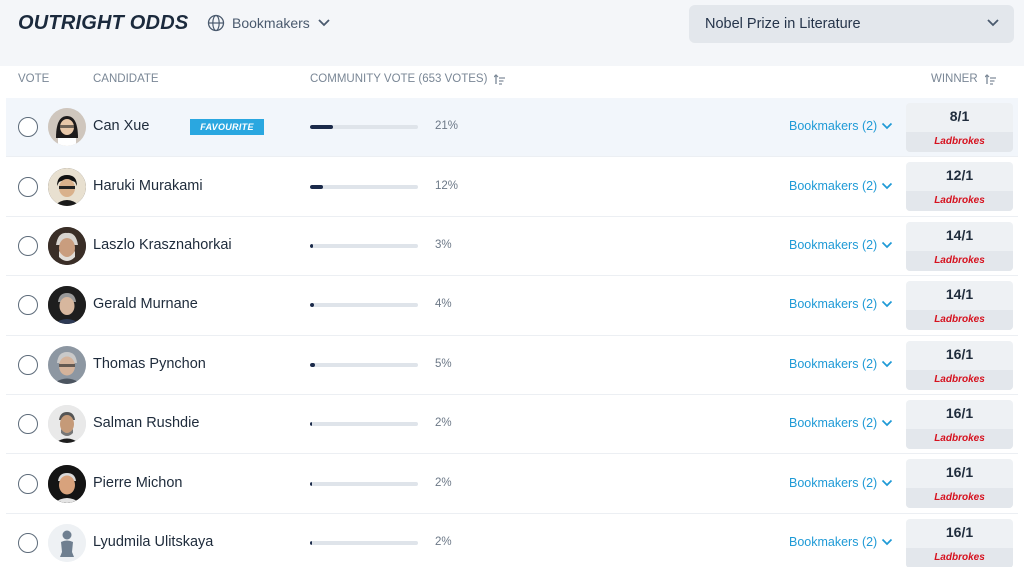  What do you see at coordinates (145, 304) in the screenshot?
I see `candidate-name: Gerald Murnane` at bounding box center [145, 304].